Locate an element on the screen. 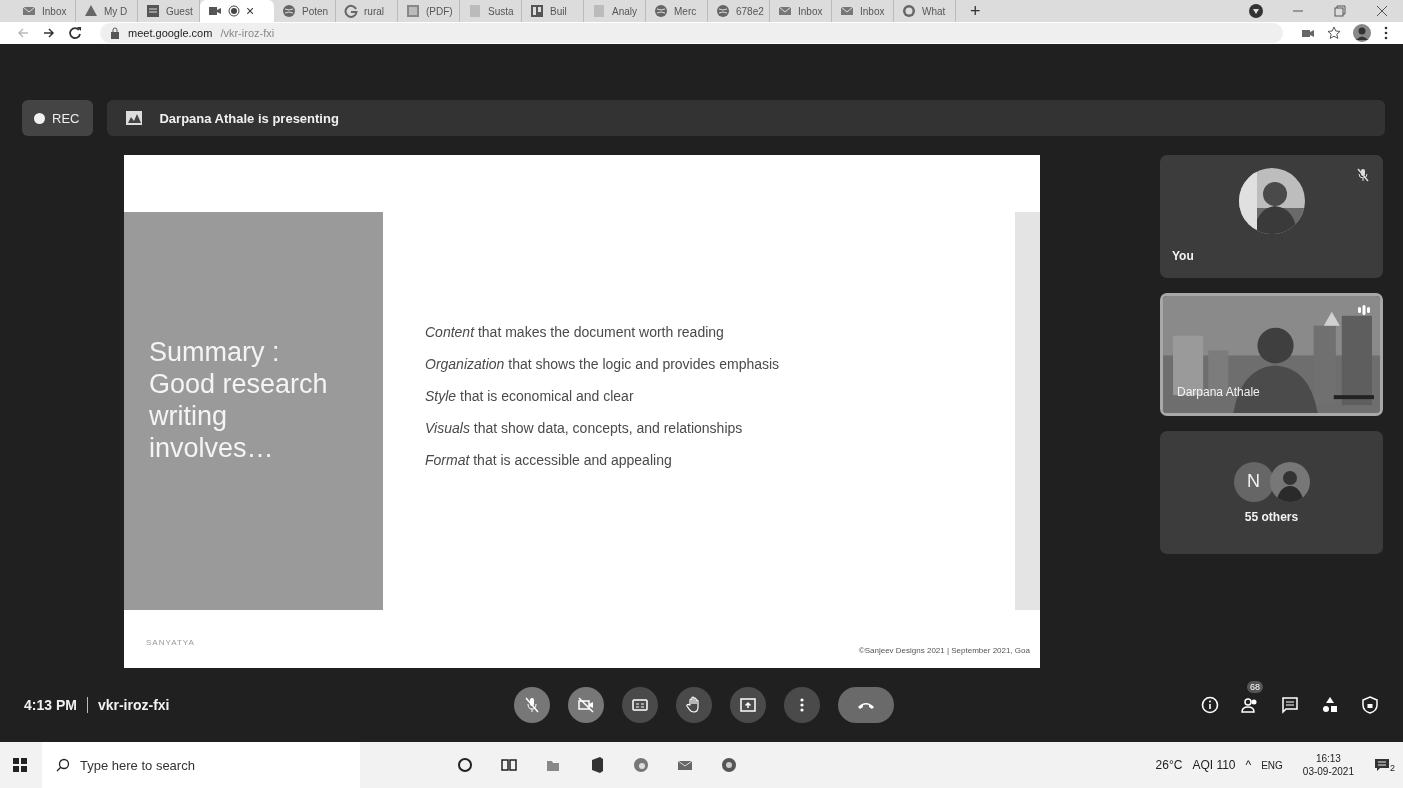  logo-text: SANYATYA is located at coordinates (170, 642).